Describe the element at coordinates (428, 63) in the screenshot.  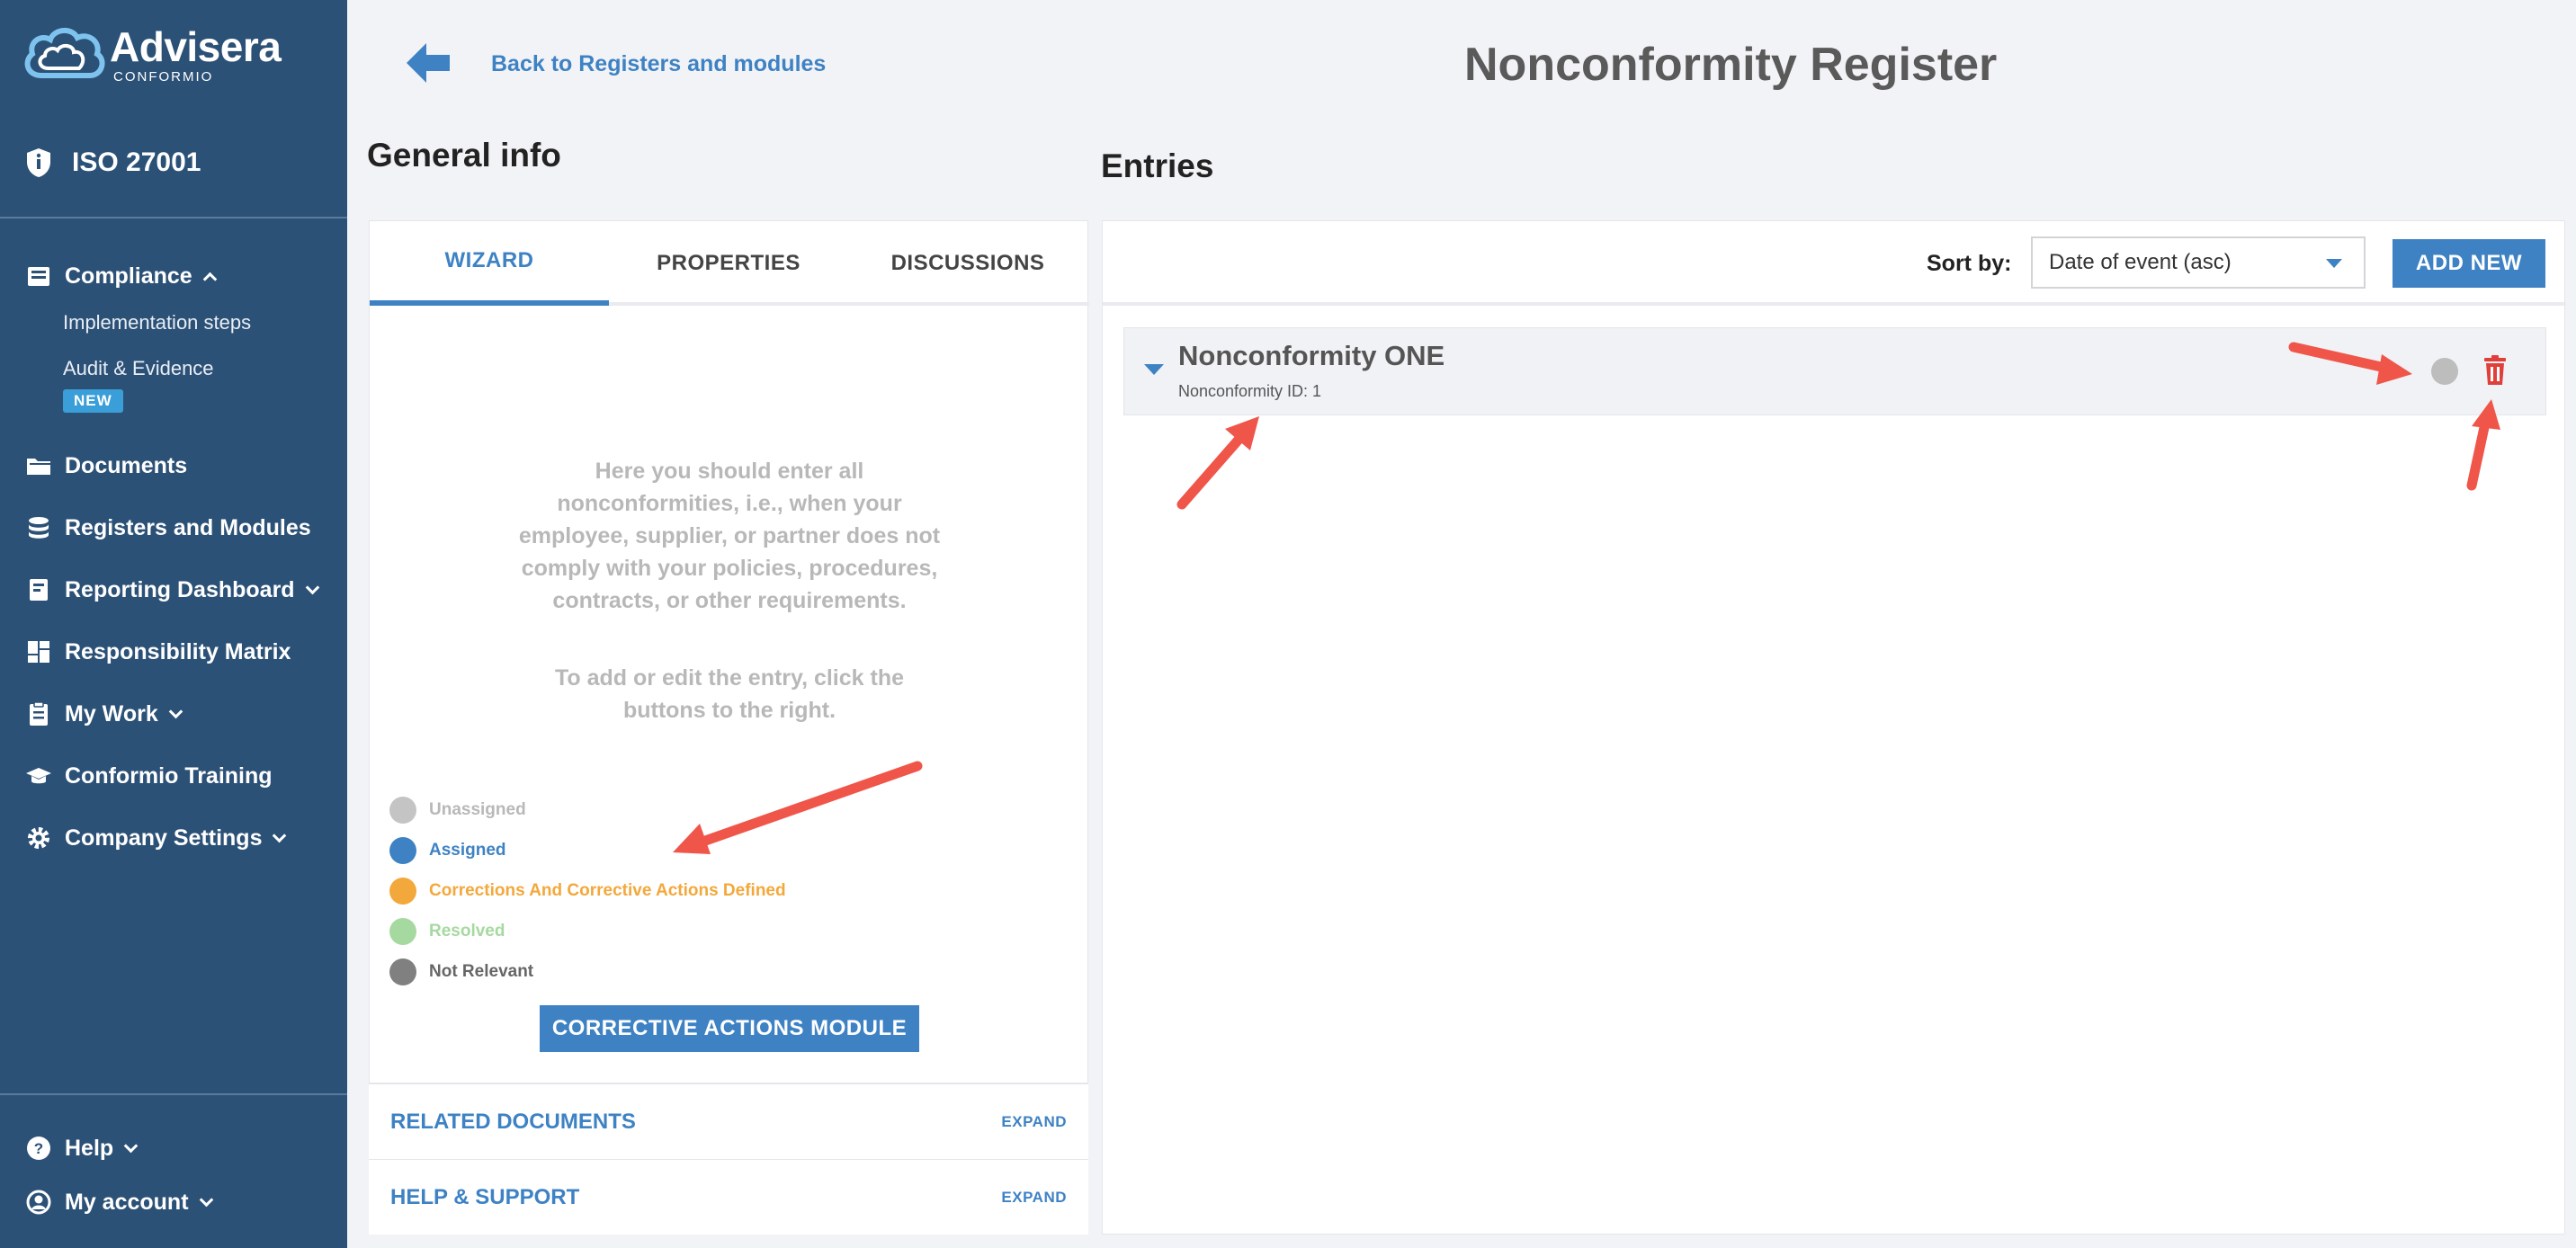
I see `back-arrow-icon` at that location.